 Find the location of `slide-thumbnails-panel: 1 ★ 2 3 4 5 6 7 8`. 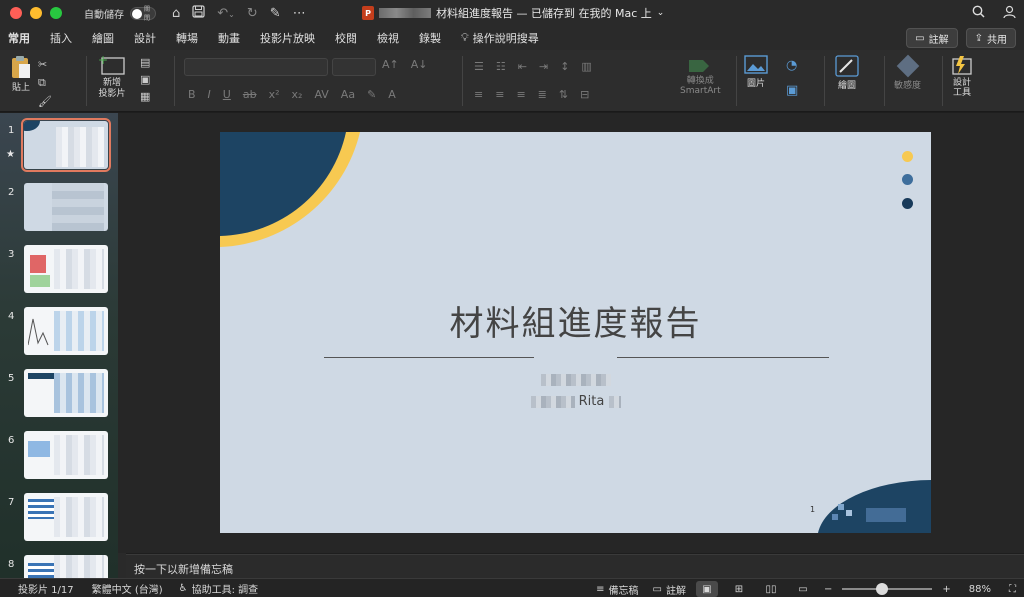

slide-thumbnails-panel: 1 ★ 2 3 4 5 6 7 8 is located at coordinates (59, 345).